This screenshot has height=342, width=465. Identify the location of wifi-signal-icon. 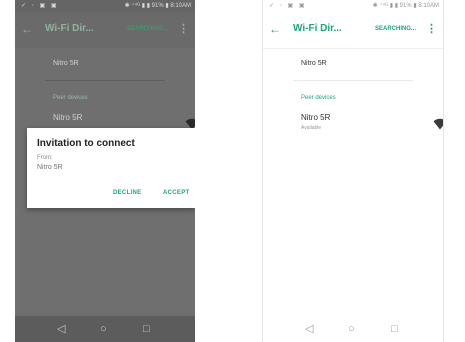
(438, 124).